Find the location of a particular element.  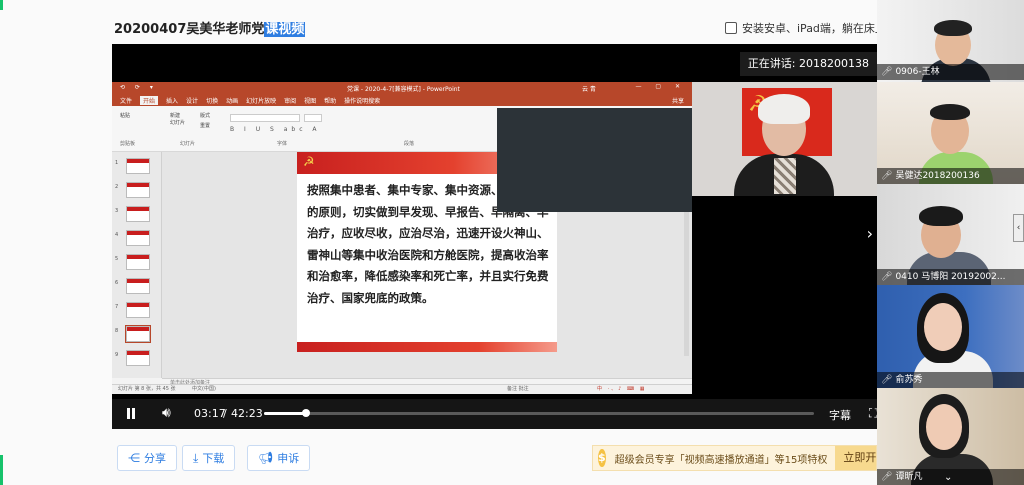

teacher-hair is located at coordinates (784, 109).